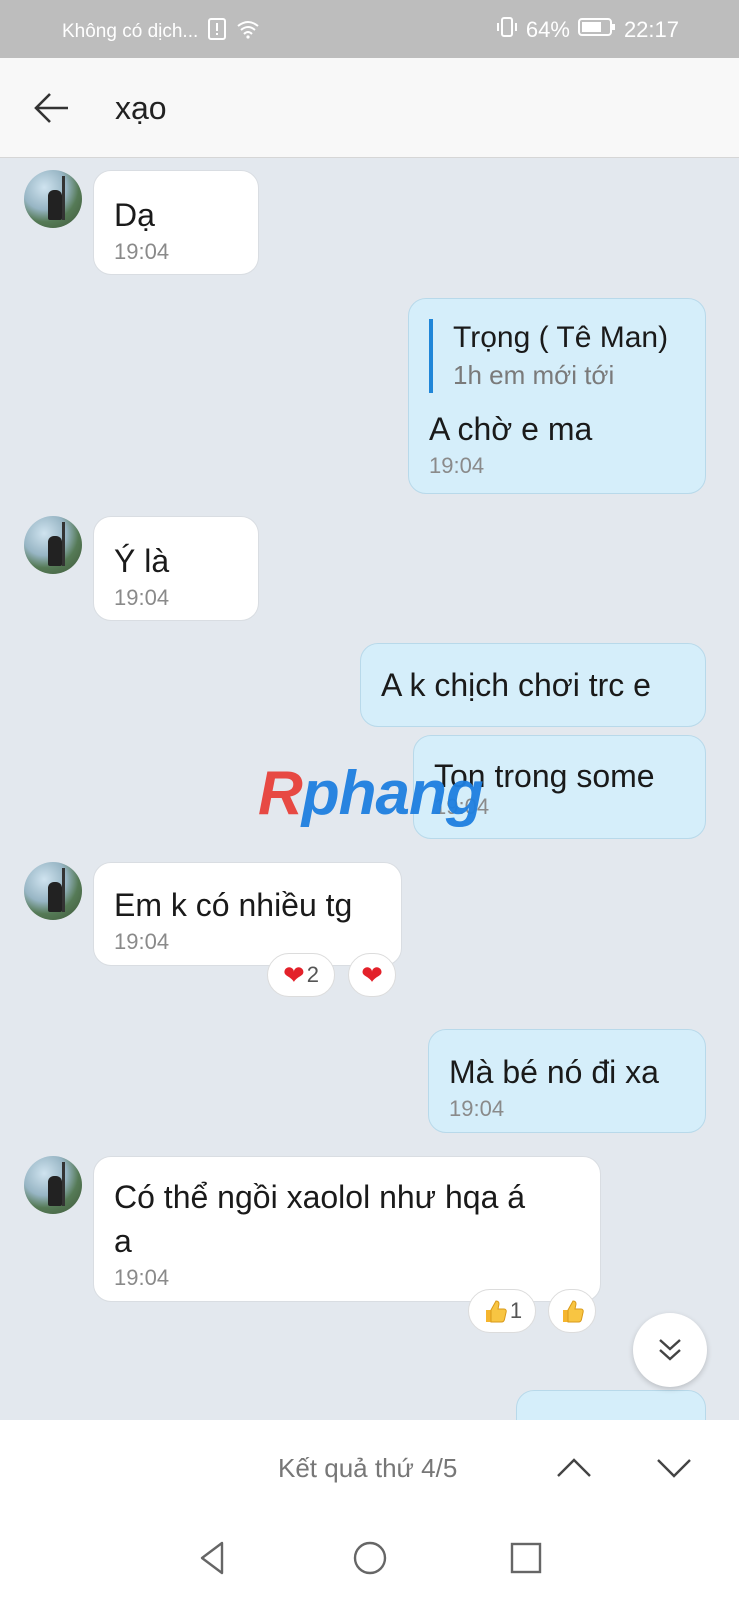 The image size is (739, 1600). Describe the element at coordinates (369, 29) in the screenshot. I see `status-bar: Không có dịch... 64% 22:17` at that location.